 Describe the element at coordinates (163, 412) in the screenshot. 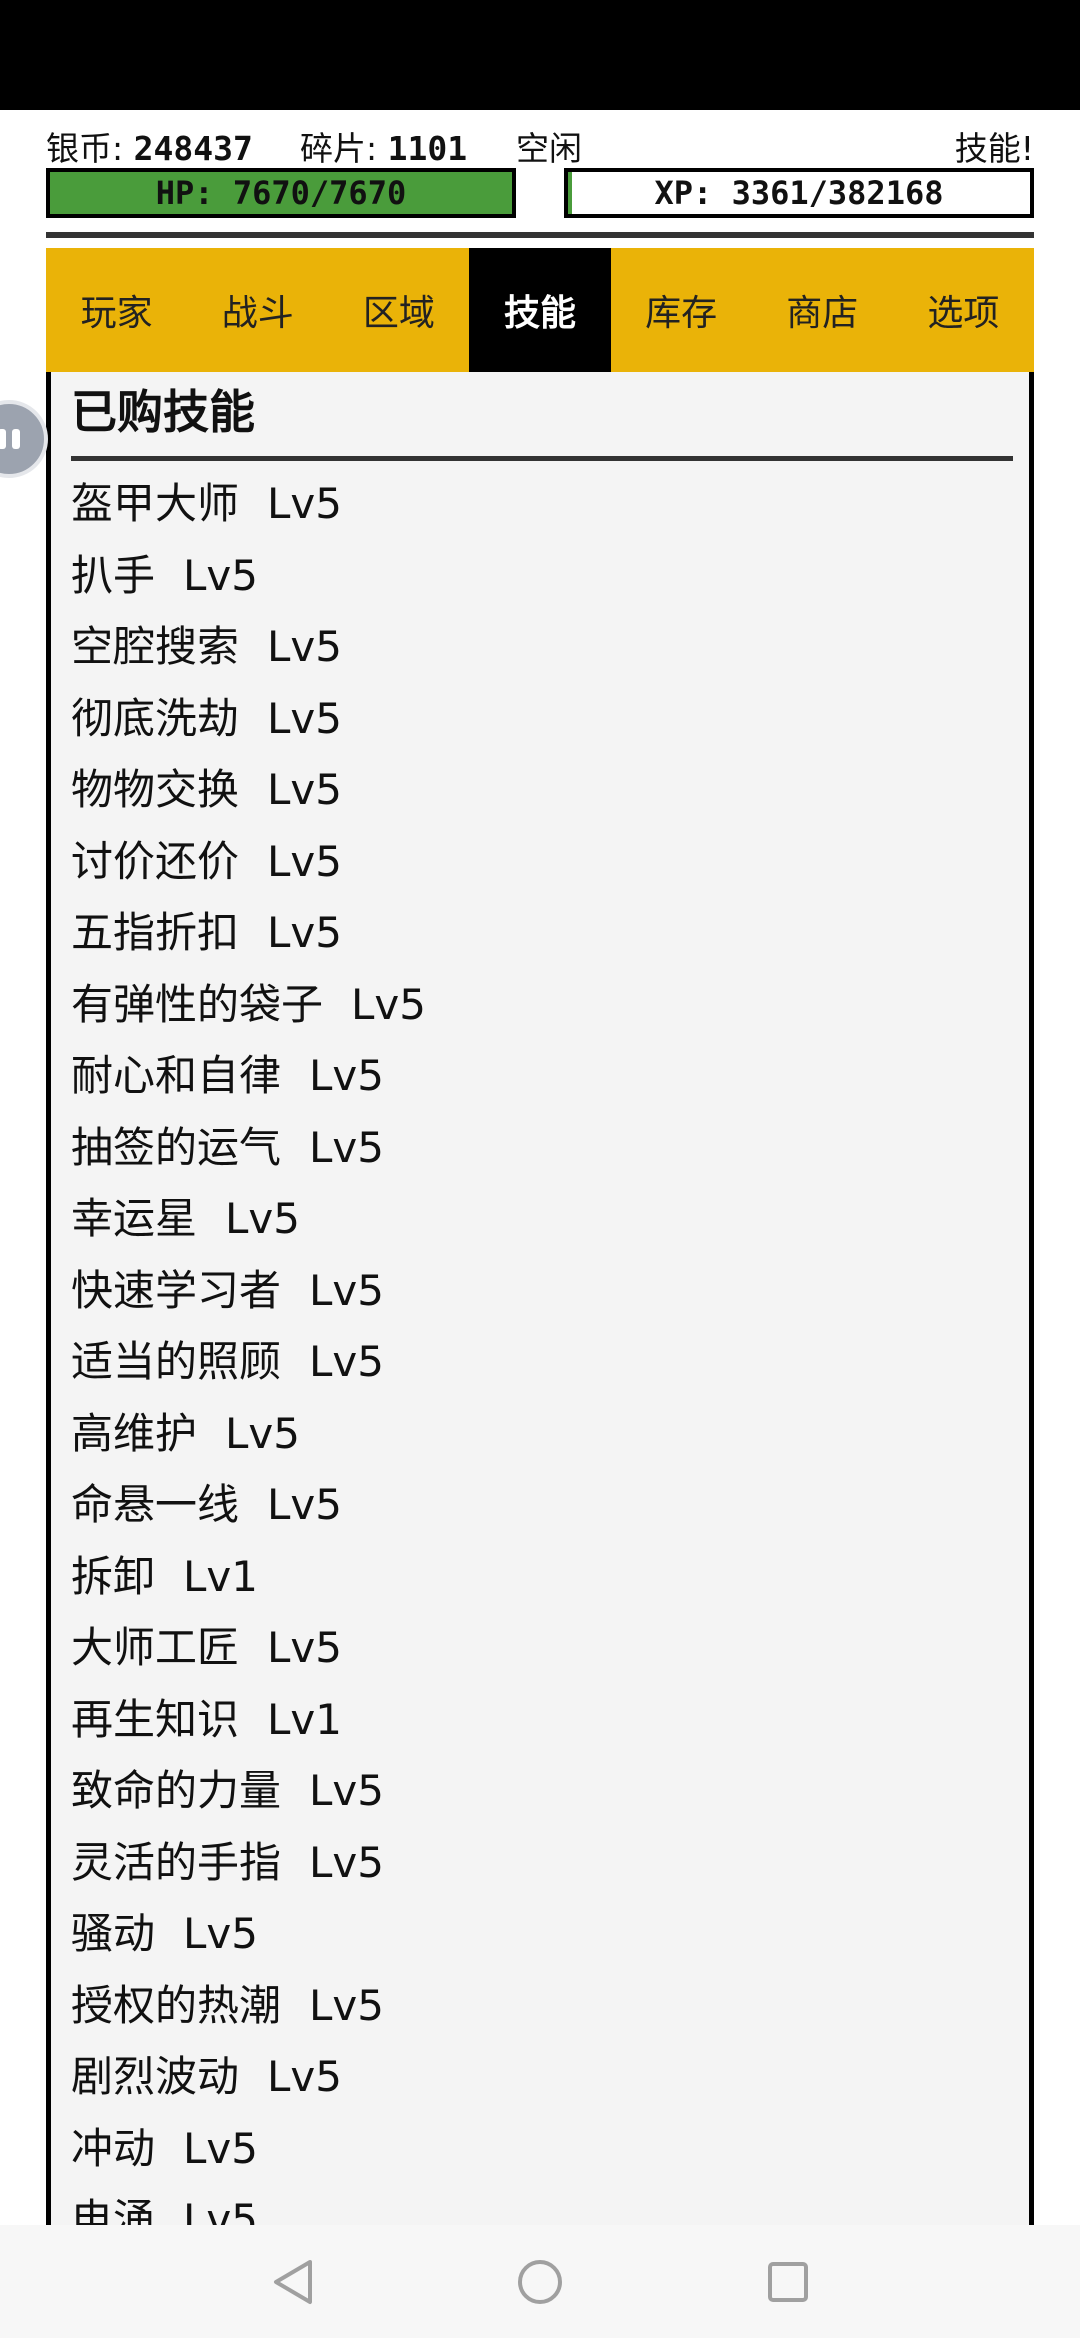

I see `panel-title: 已购技能` at that location.